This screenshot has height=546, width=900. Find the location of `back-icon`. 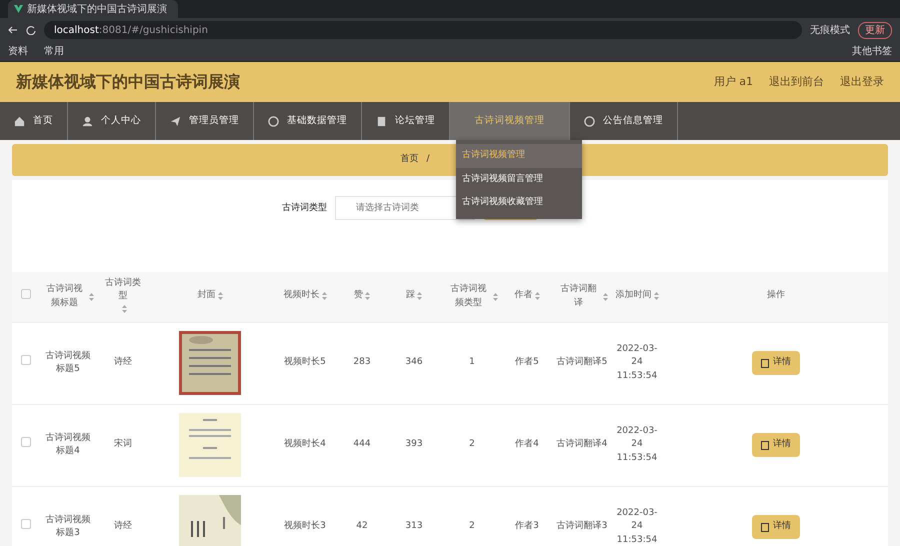

back-icon is located at coordinates (13, 30).